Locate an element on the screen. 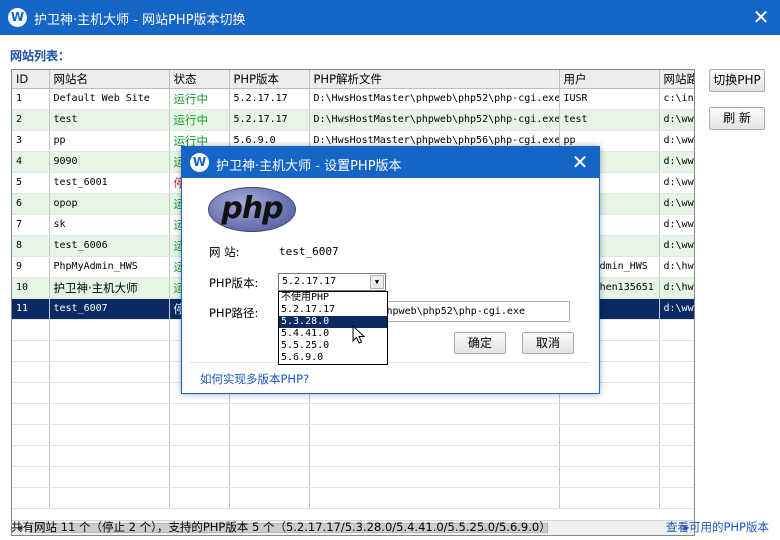  php-logo-text: php is located at coordinates (252, 208).